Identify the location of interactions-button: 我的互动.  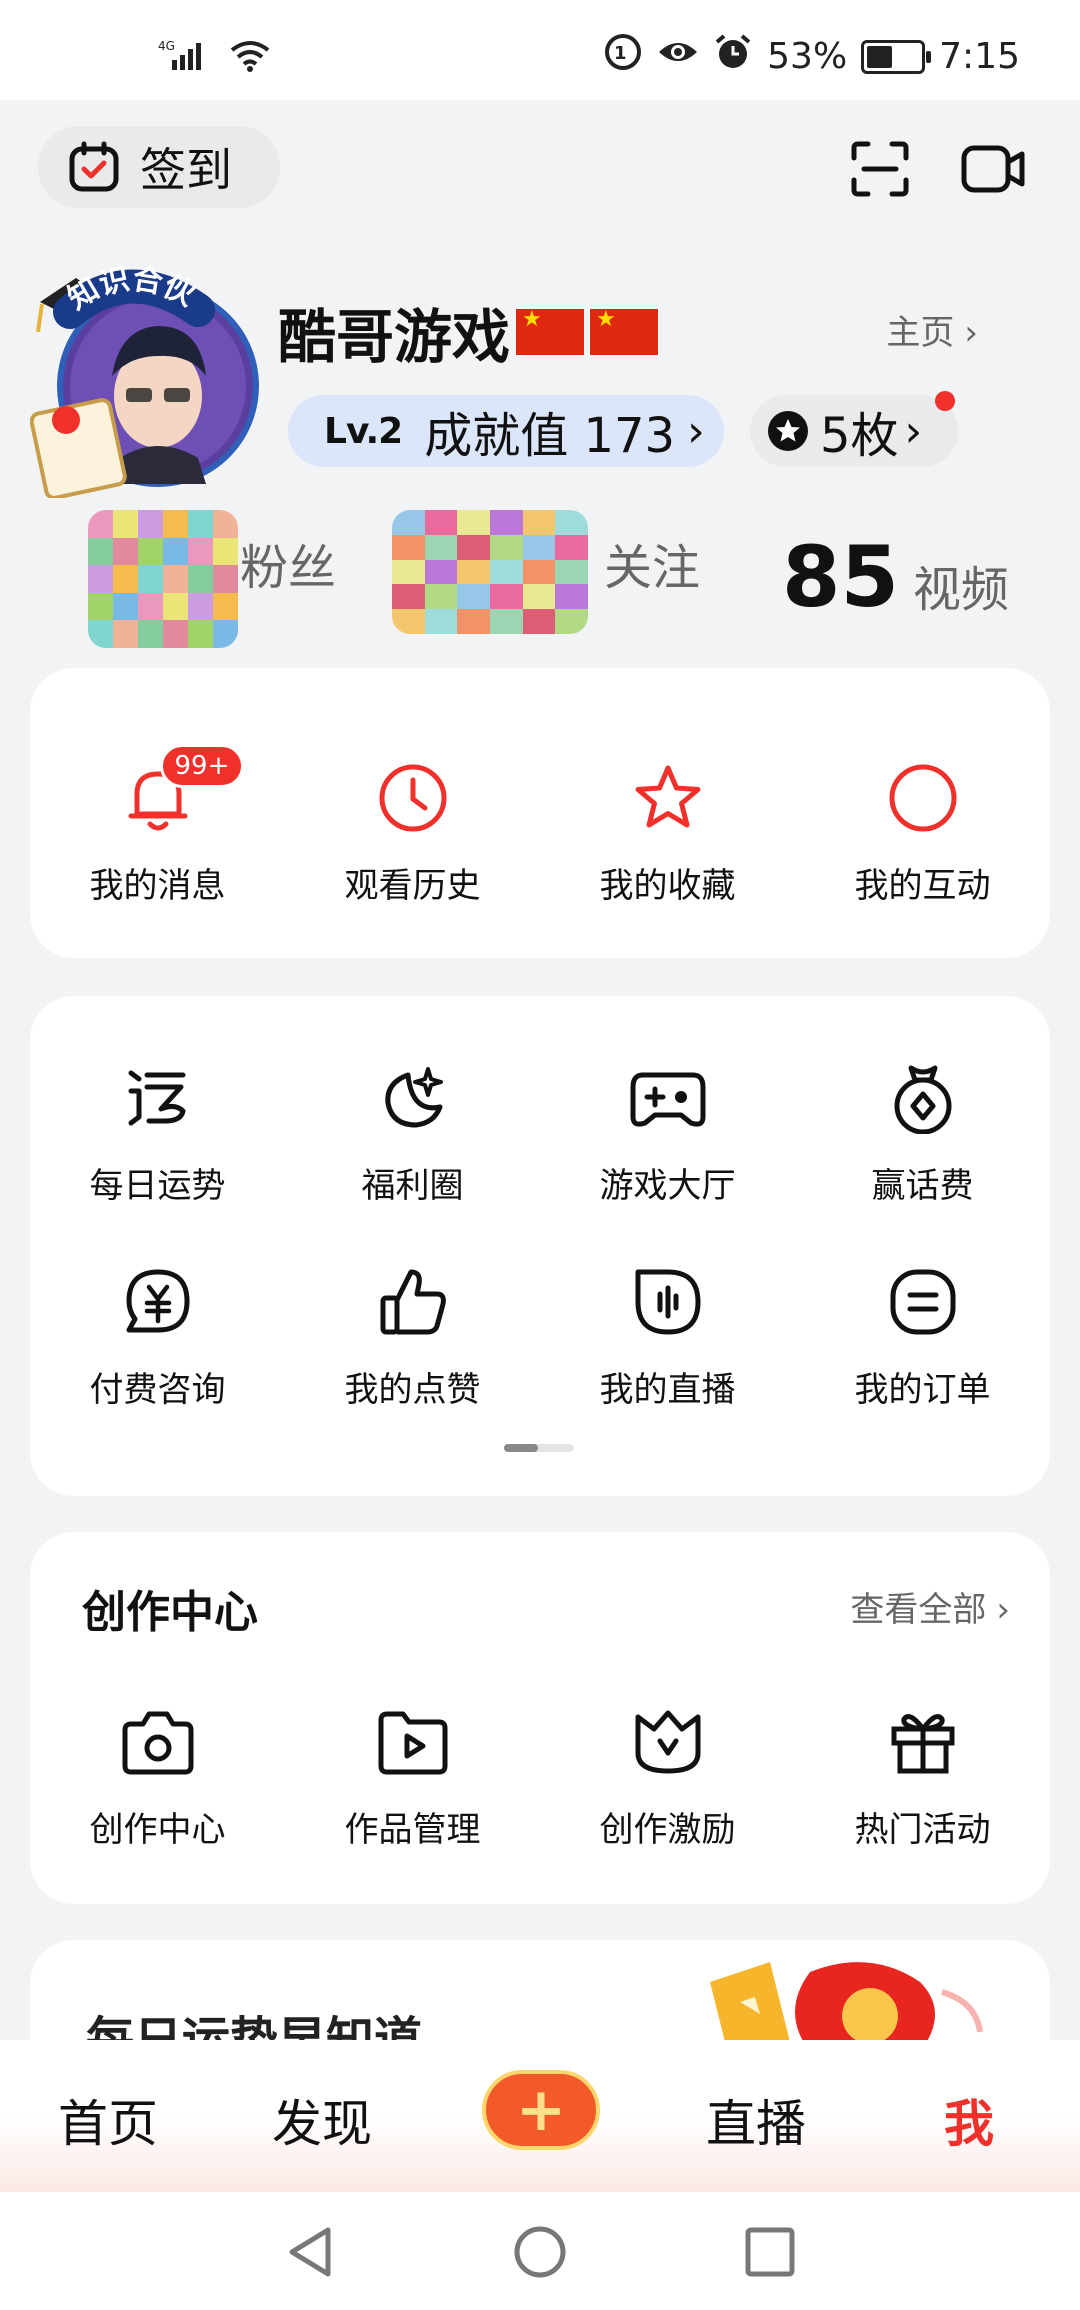
(922, 831).